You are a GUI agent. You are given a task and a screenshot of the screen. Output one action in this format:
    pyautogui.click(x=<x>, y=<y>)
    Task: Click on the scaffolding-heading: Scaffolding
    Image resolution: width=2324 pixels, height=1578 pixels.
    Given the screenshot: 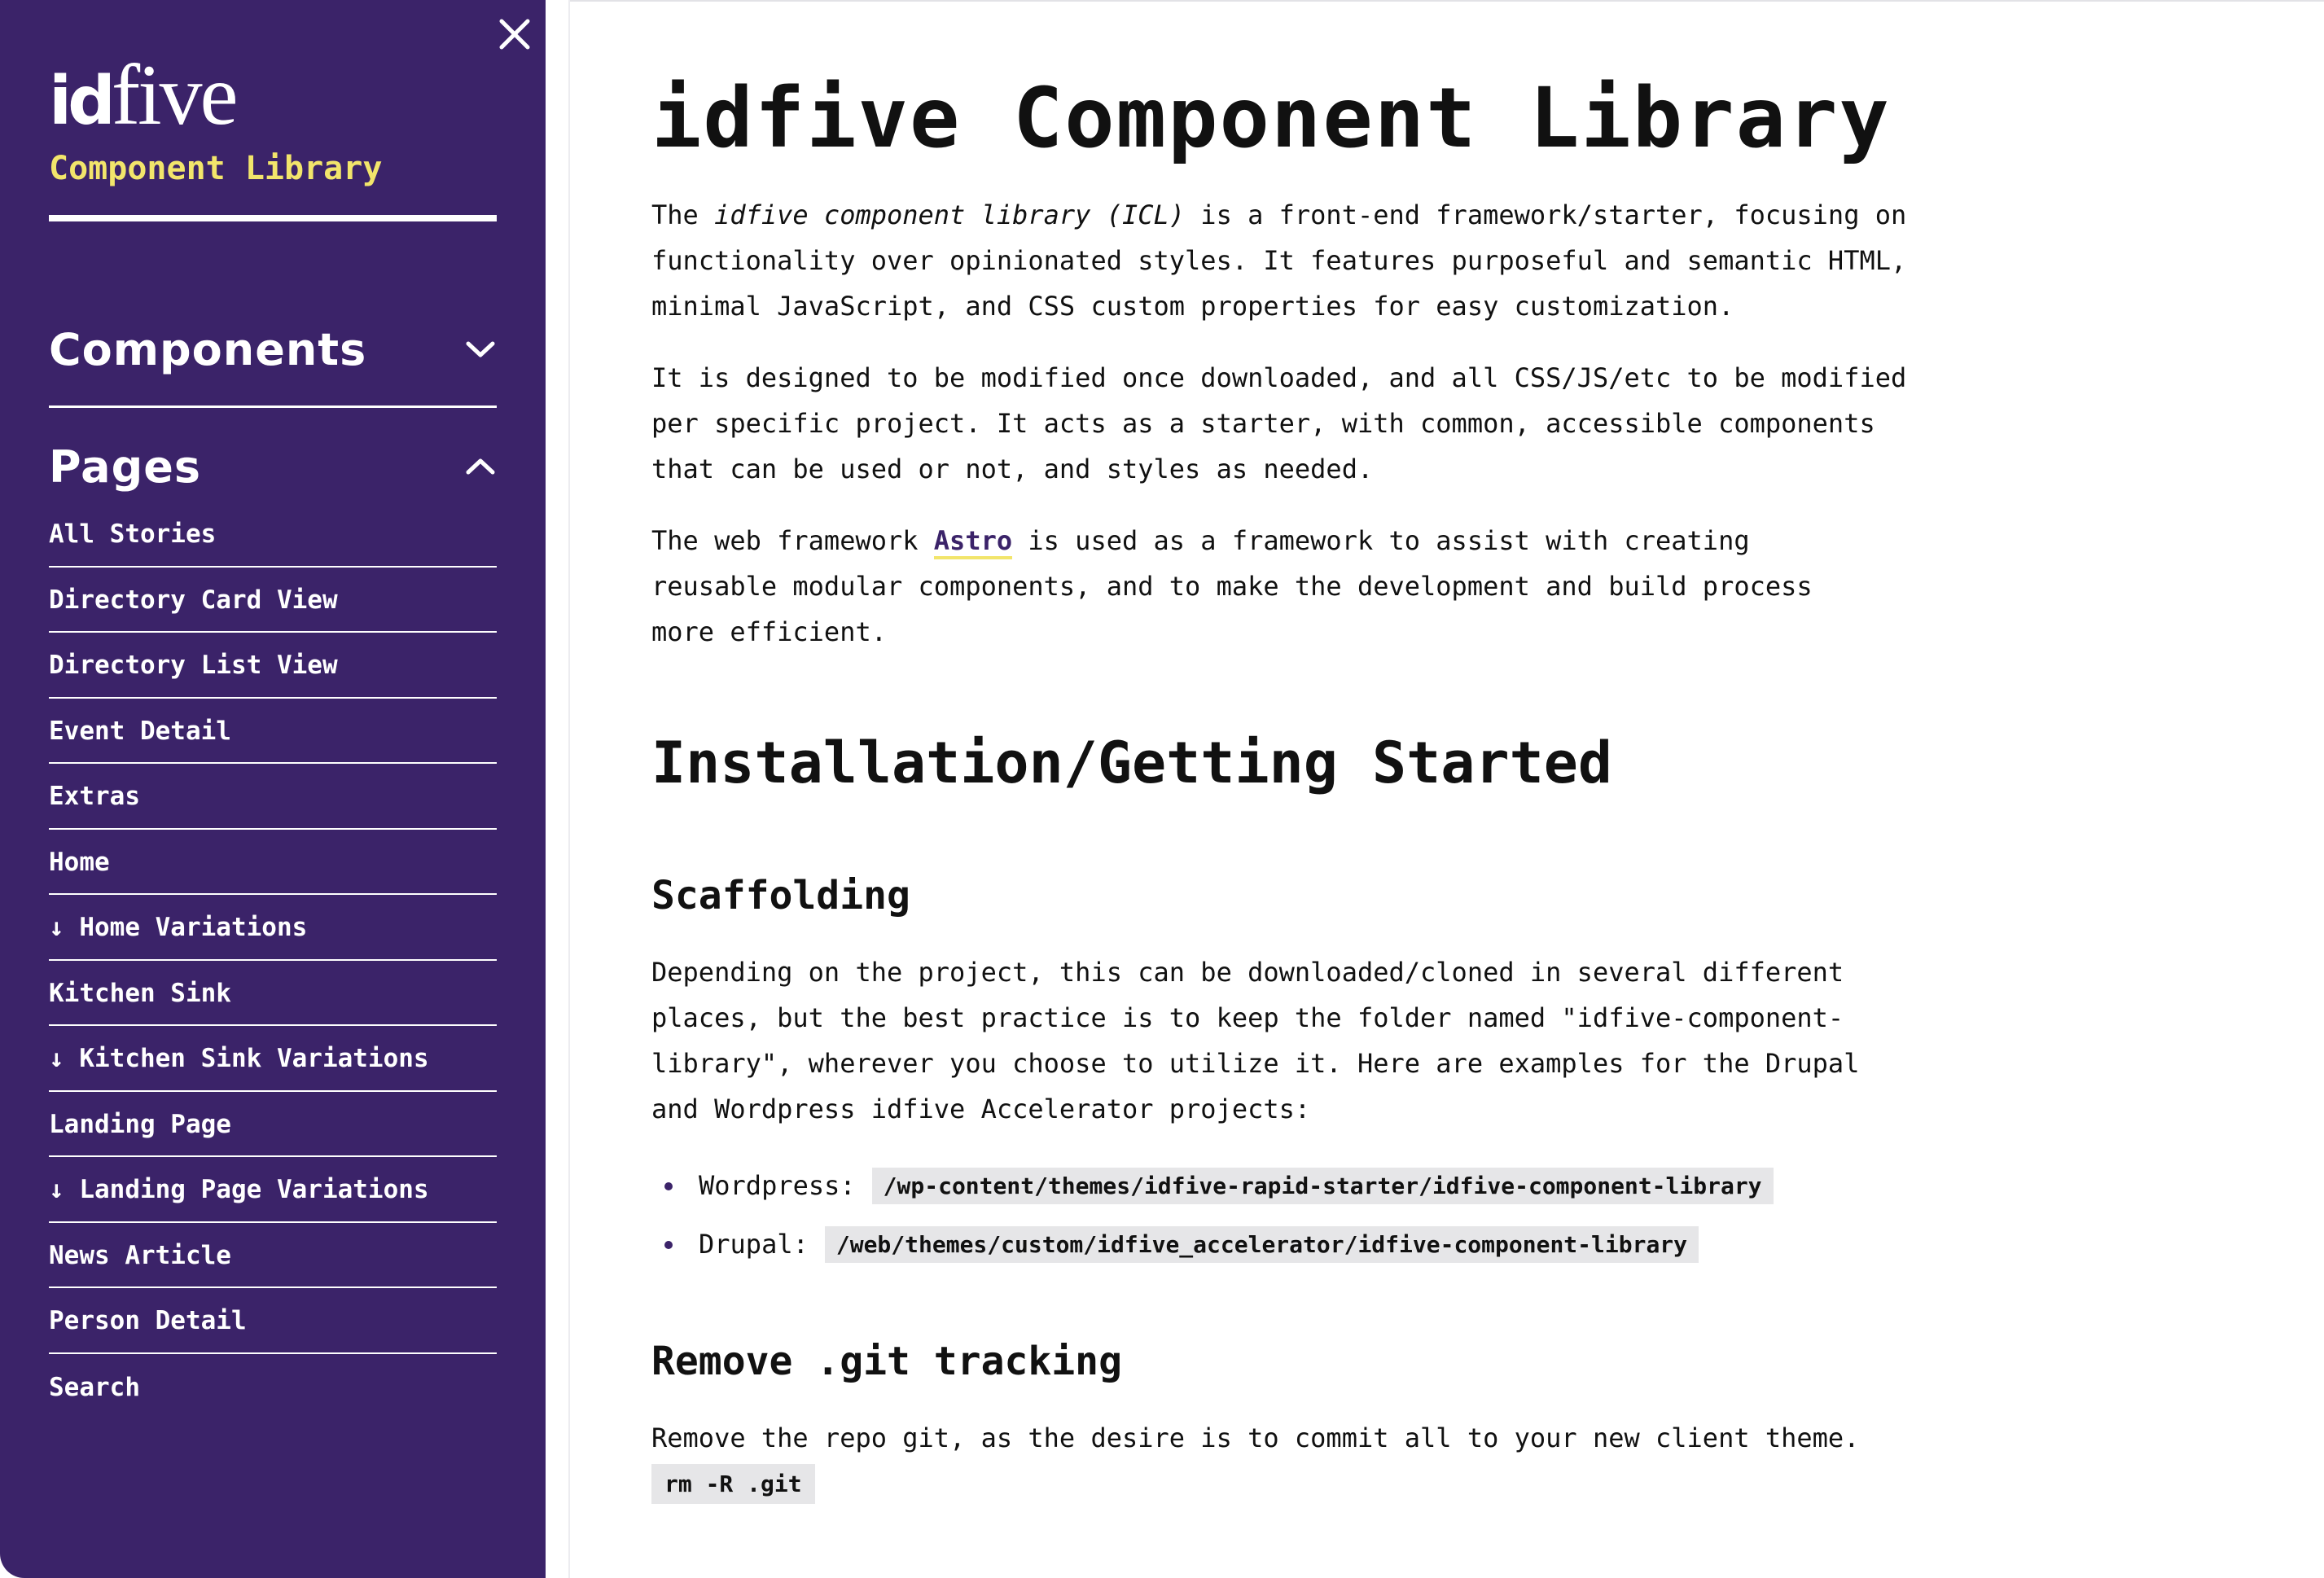 What is the action you would take?
    pyautogui.click(x=780, y=895)
    